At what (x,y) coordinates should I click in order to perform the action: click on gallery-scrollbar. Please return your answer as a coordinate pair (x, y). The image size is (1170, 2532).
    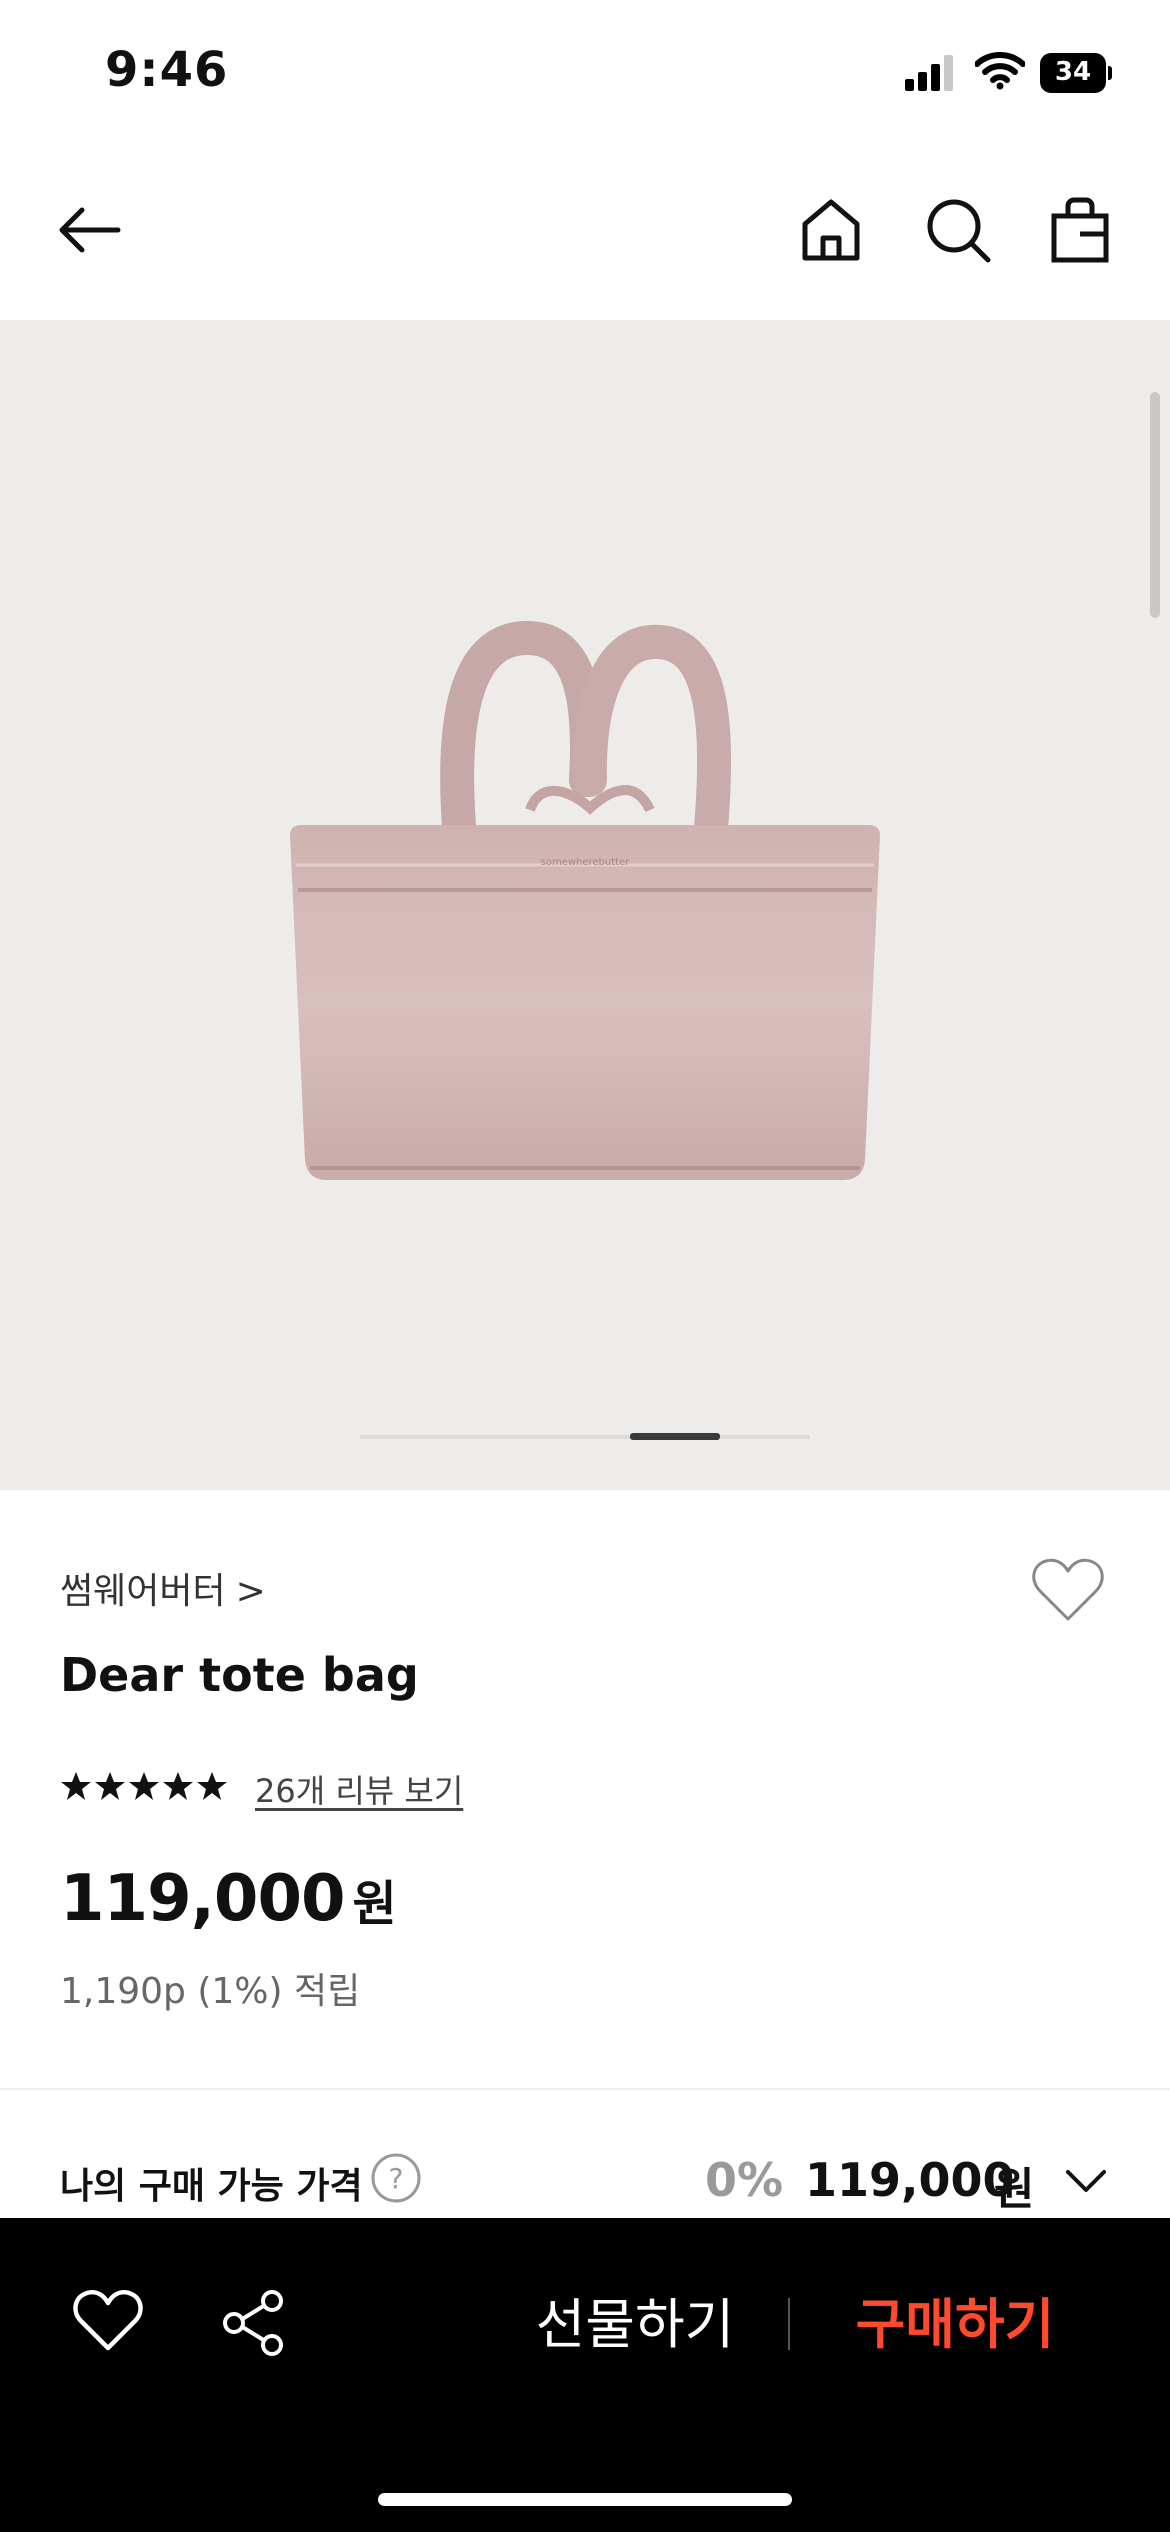
    Looking at the image, I should click on (1155, 505).